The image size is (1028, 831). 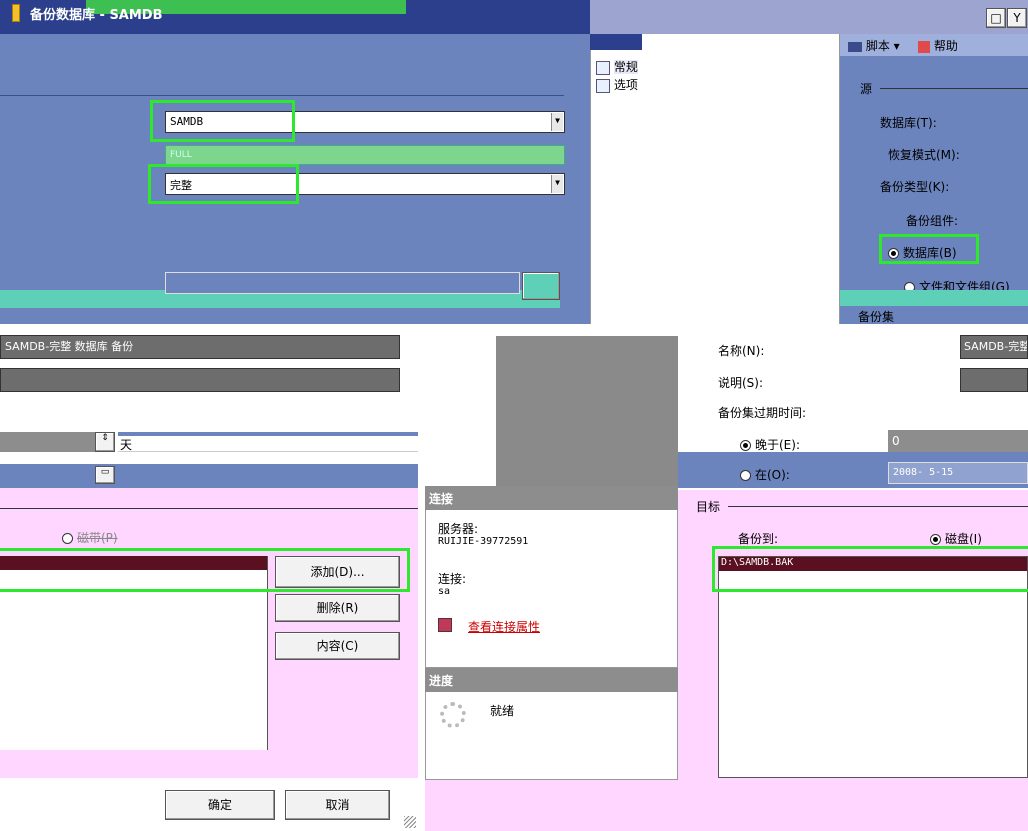 I want to click on expire-label: 备份集过期时间:, so click(x=762, y=413).